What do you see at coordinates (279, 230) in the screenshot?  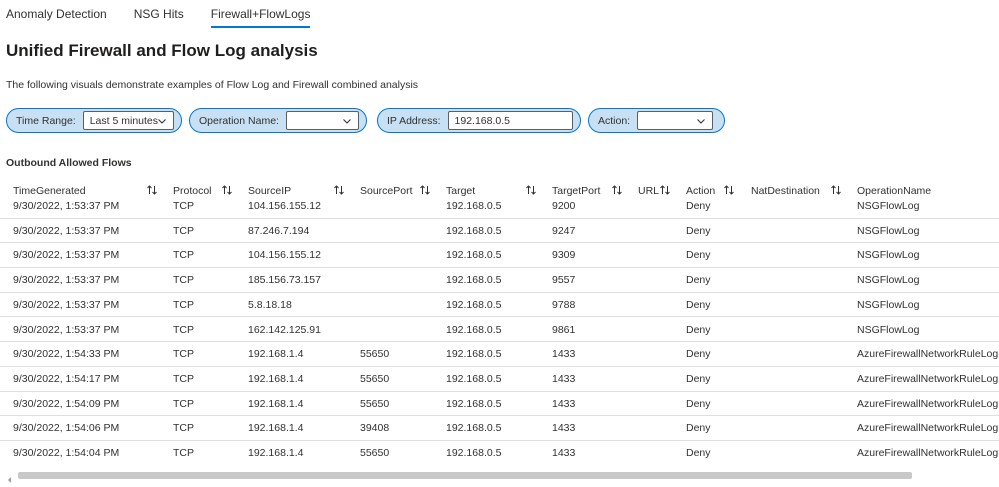 I see `cell-sourceip: 87.246.7.194` at bounding box center [279, 230].